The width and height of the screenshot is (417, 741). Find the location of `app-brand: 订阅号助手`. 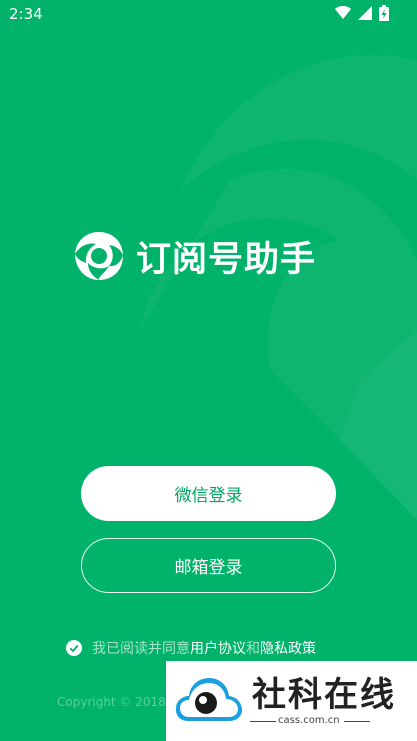

app-brand: 订阅号助手 is located at coordinates (194, 256).